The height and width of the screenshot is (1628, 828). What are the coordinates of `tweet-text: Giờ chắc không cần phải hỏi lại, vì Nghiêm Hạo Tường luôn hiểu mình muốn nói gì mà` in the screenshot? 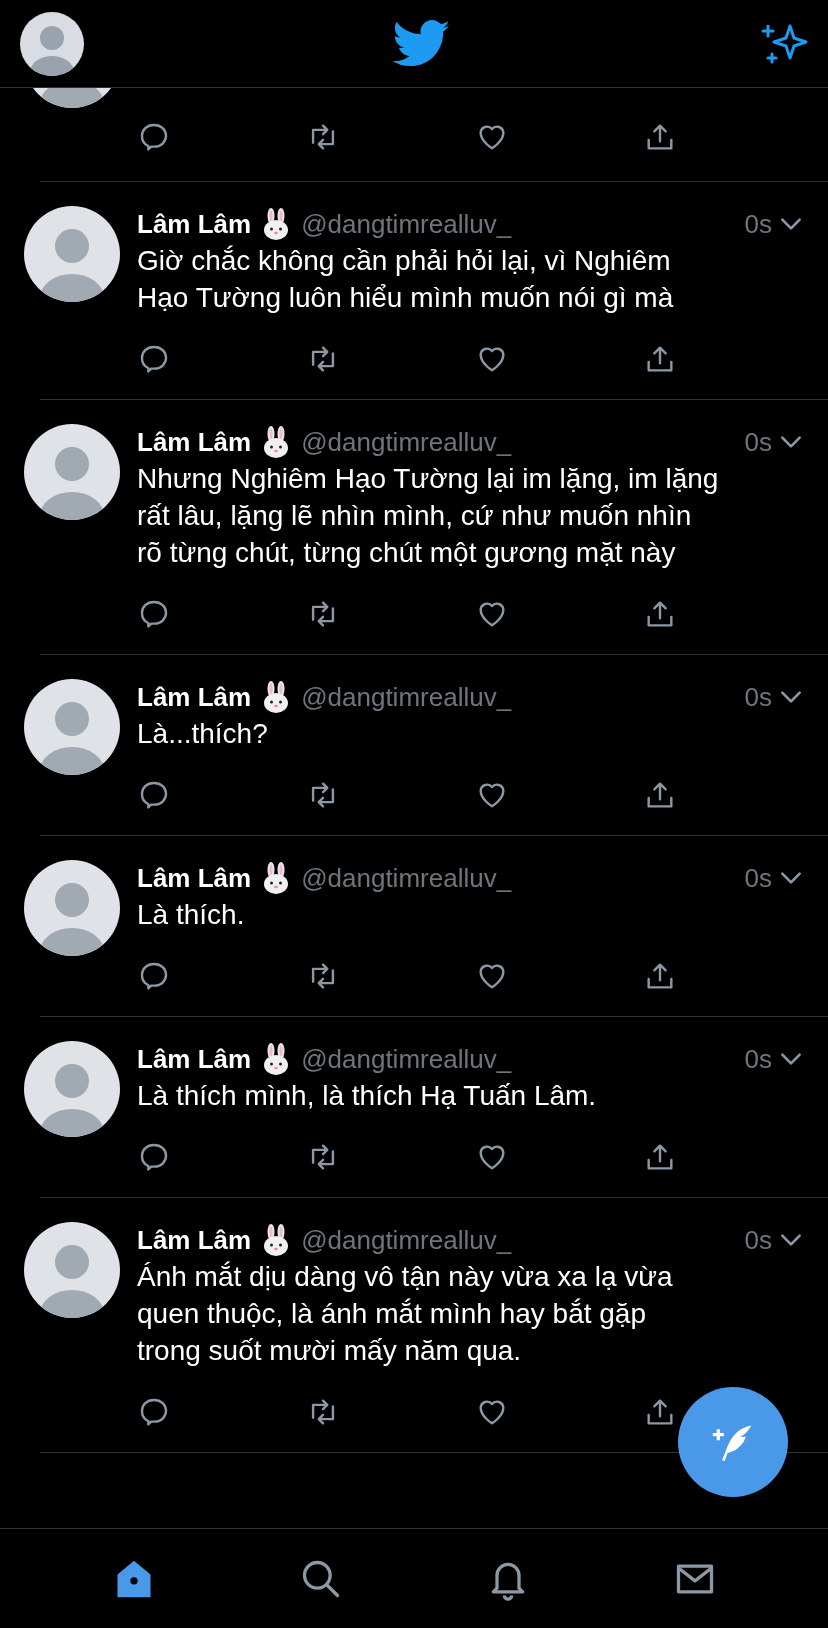 It's located at (406, 279).